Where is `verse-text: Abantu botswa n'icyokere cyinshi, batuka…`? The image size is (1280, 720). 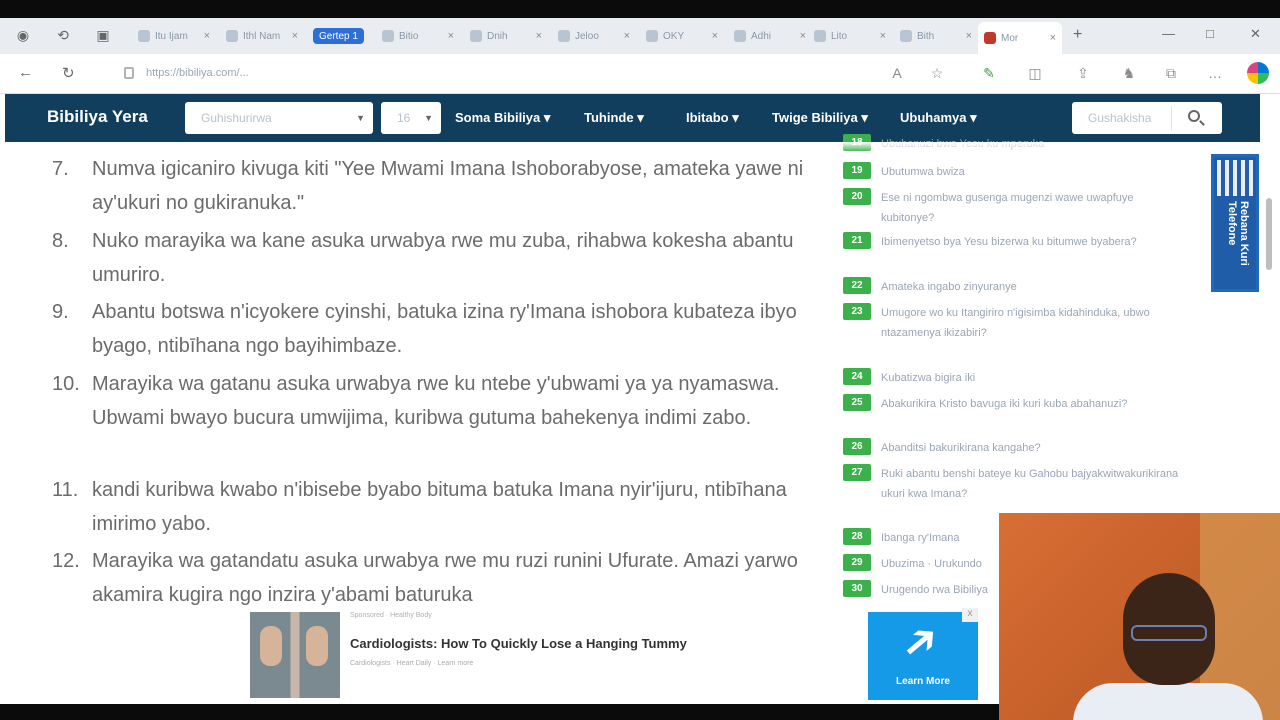
verse-text: Abantu botswa n'icyokere cyinshi, batuka… is located at coordinates (444, 329).